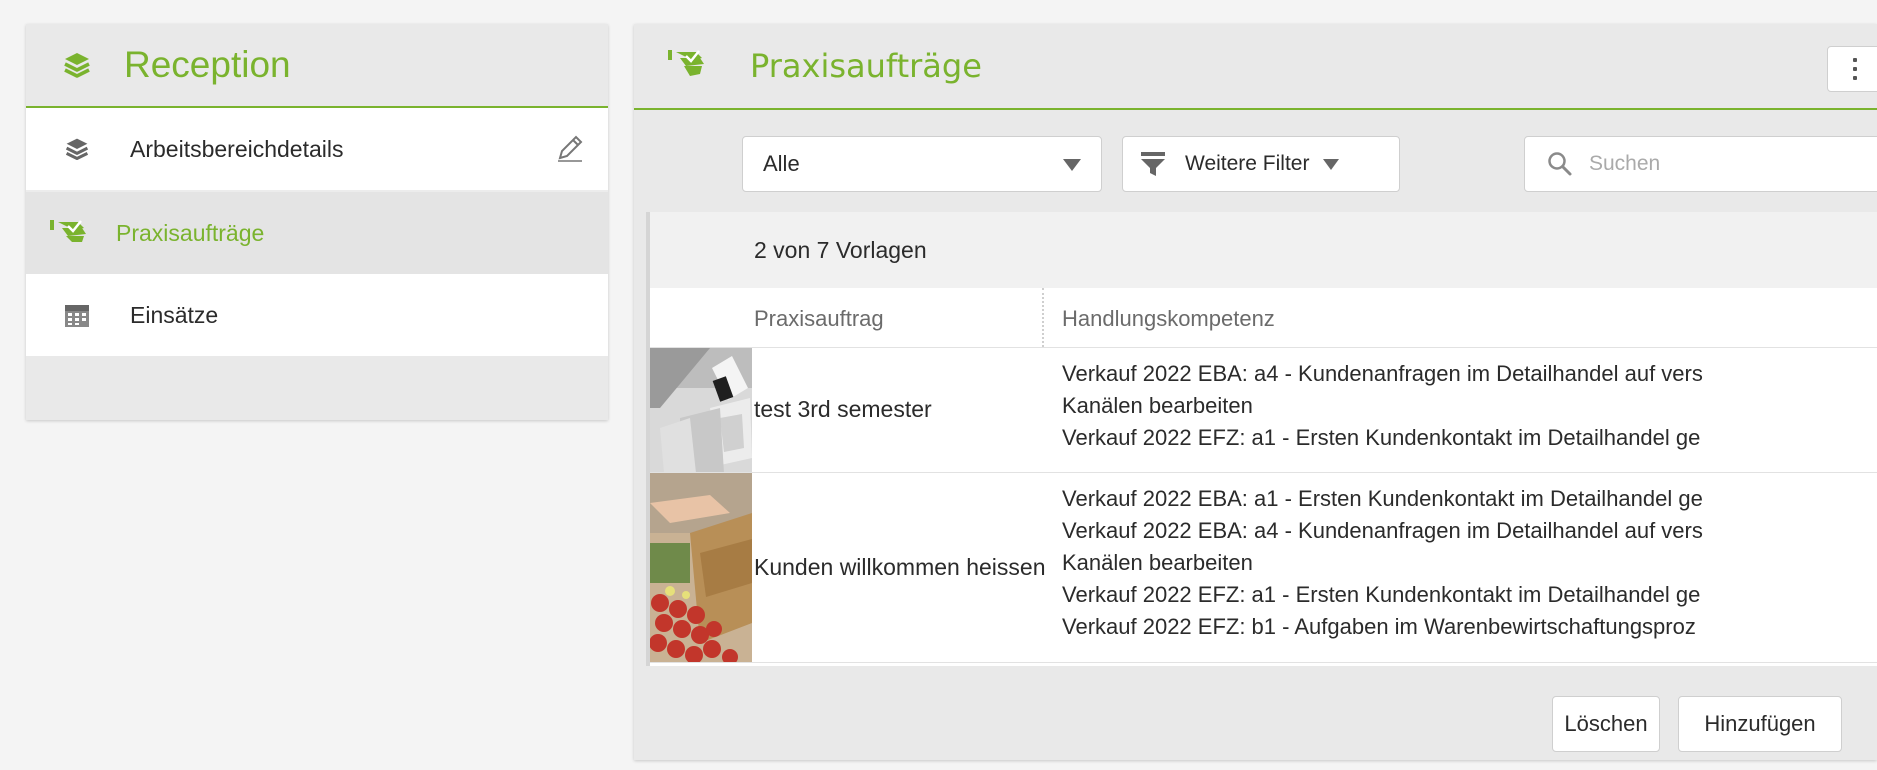  I want to click on delete-button: Löschen, so click(1606, 724).